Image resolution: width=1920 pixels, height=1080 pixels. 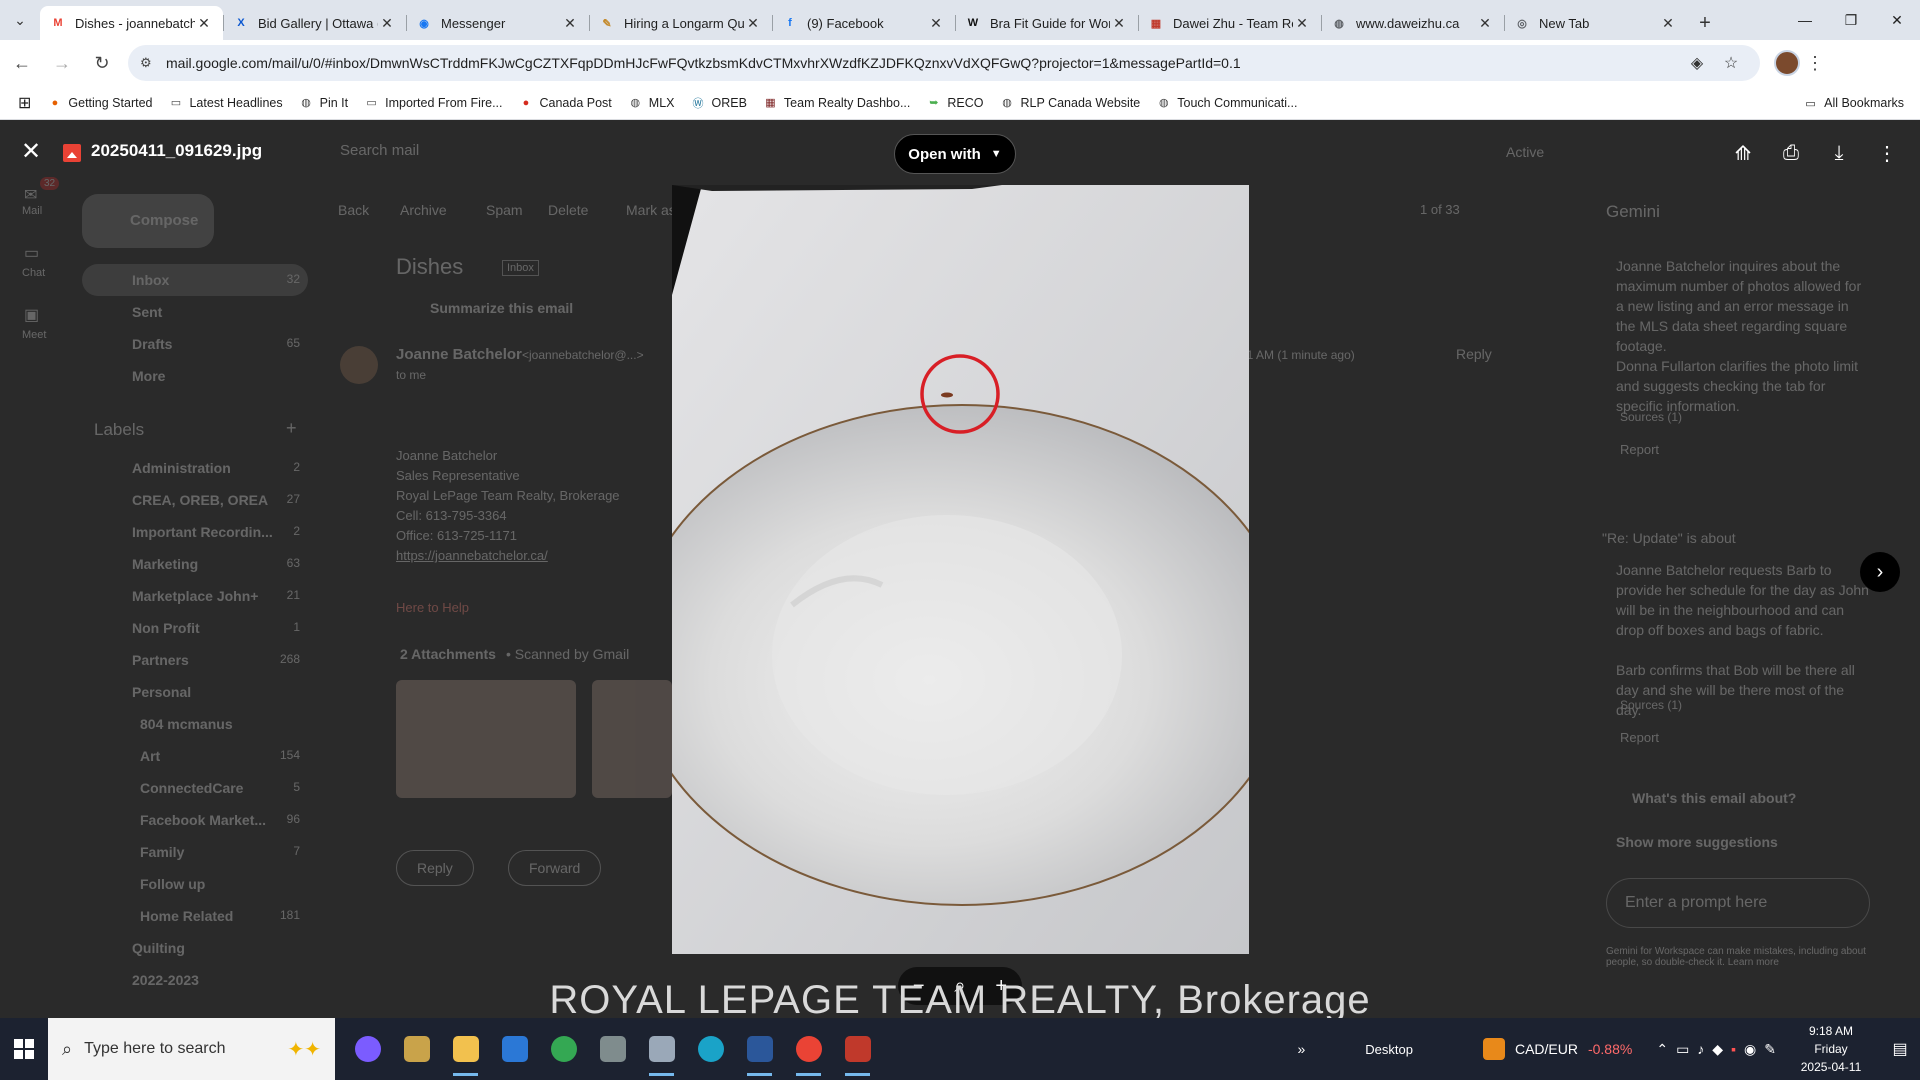 What do you see at coordinates (1525, 152) in the screenshot?
I see `status-active: Active` at bounding box center [1525, 152].